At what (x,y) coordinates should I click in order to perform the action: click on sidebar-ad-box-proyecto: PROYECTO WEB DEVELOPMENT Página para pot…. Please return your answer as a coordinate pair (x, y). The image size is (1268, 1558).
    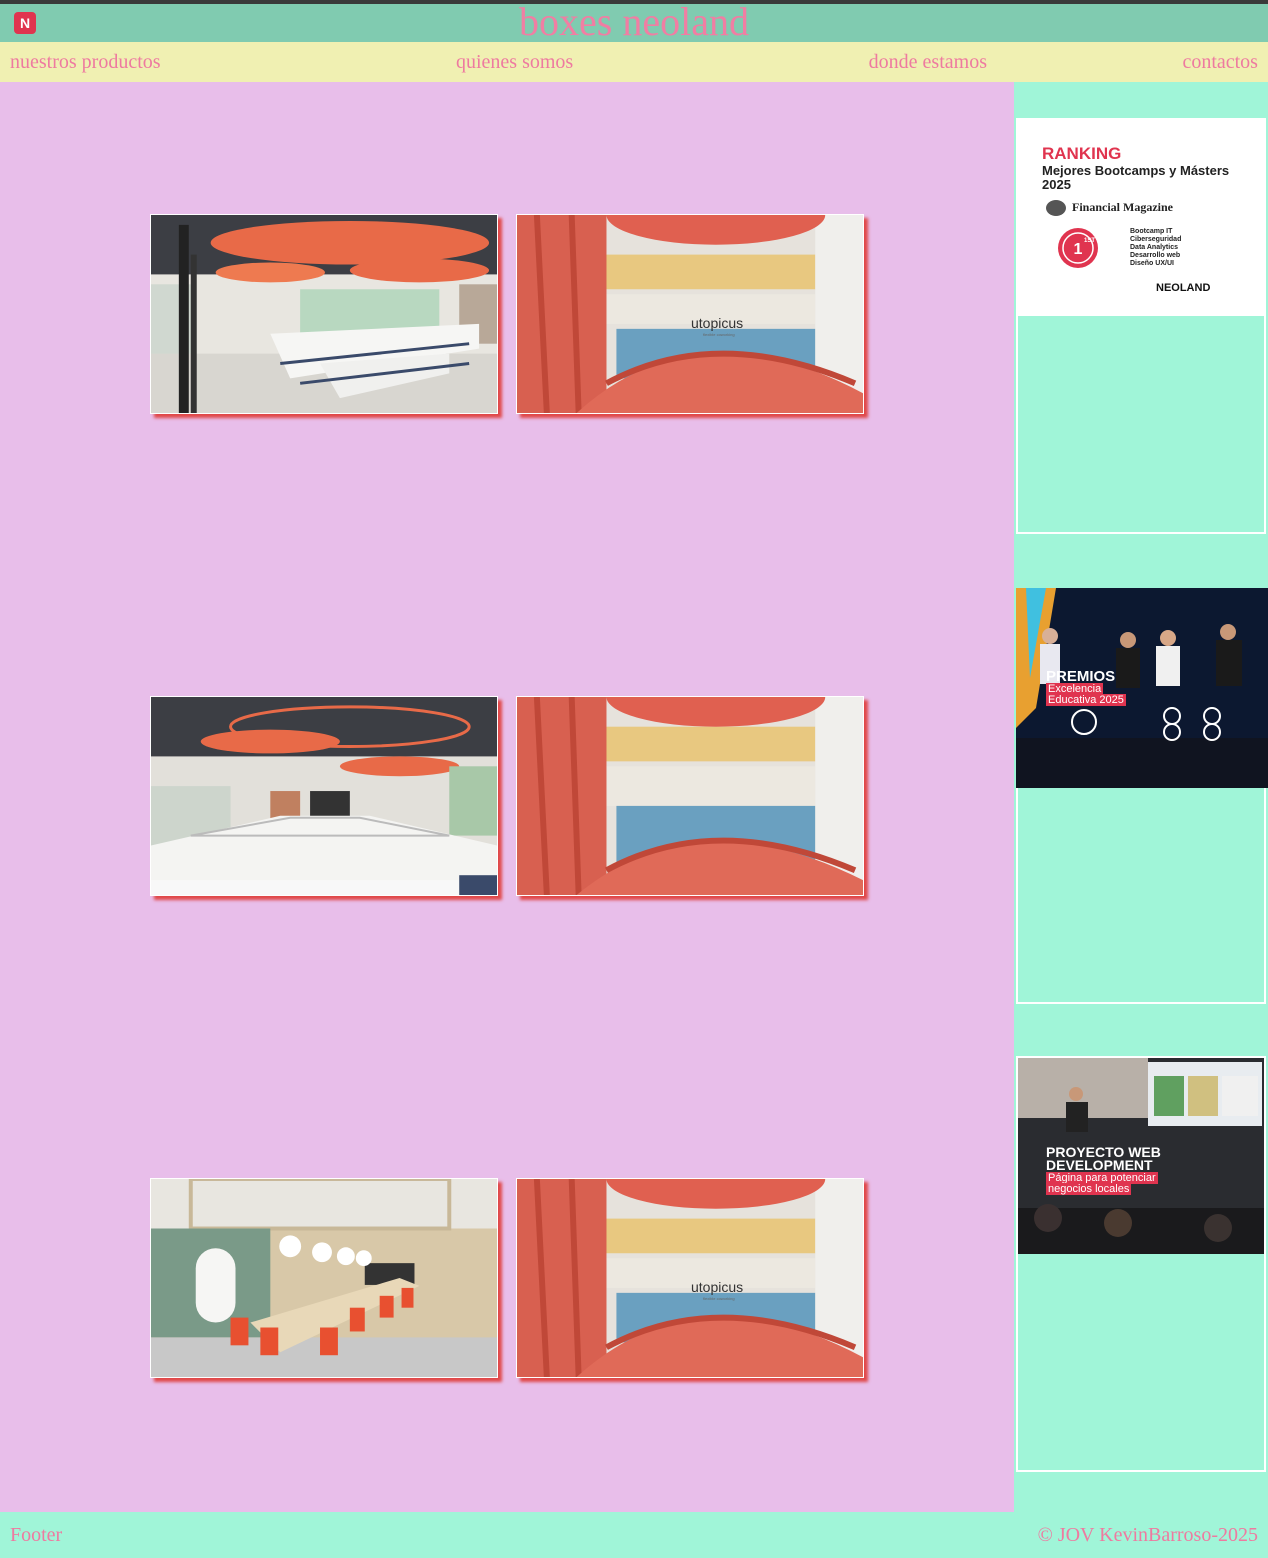
    Looking at the image, I should click on (1141, 1264).